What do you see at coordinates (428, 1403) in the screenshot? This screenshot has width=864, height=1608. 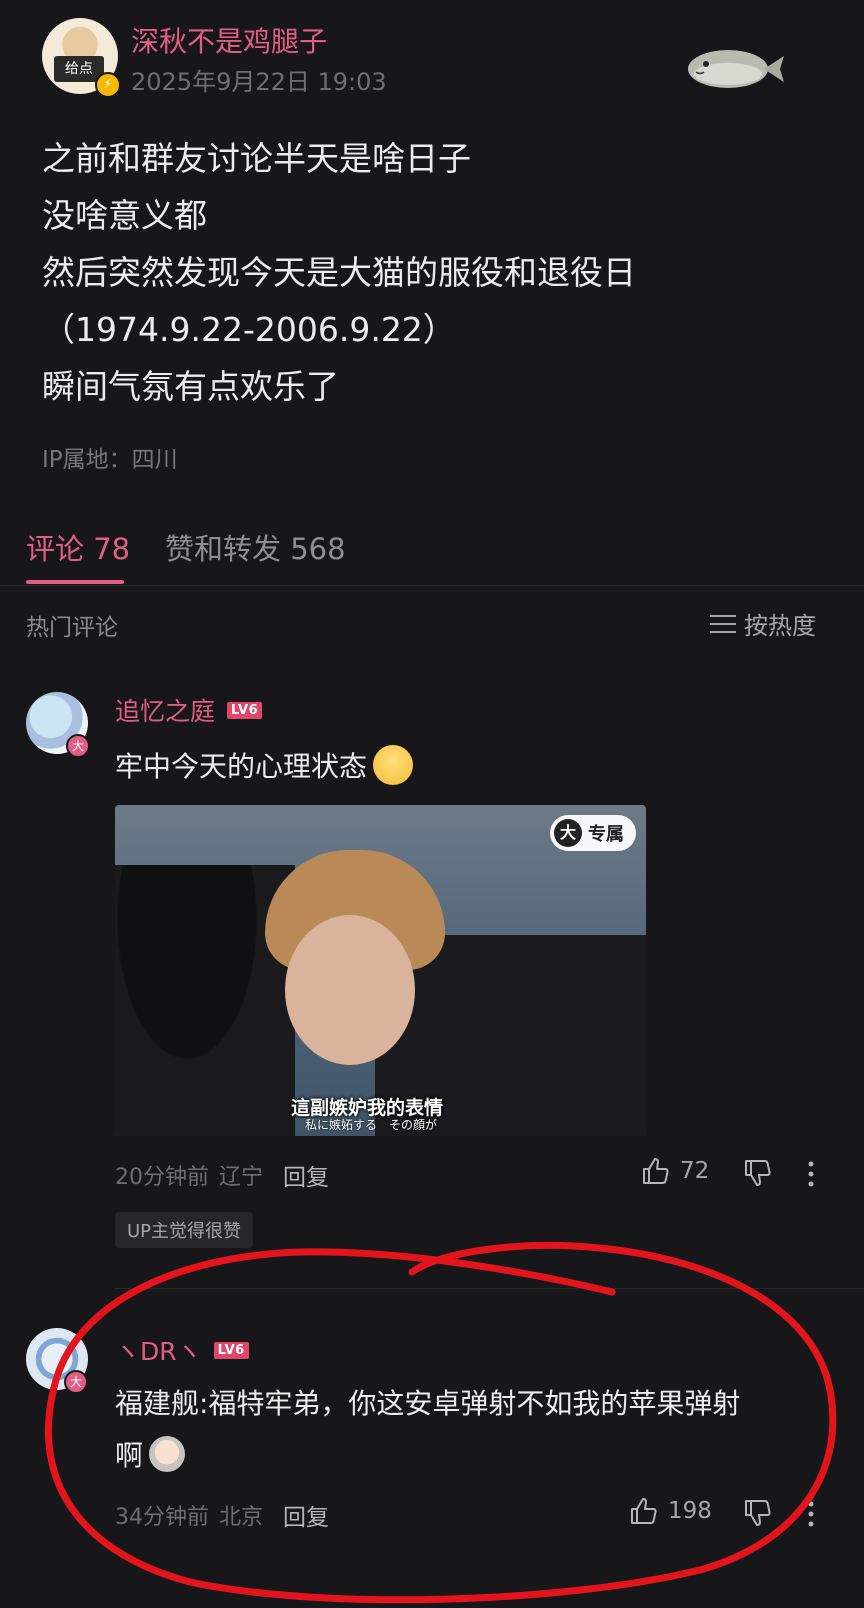 I see `comment-text-line: 福建舰:福特牢弟，你这安卓弹射不如我的苹果弹射` at bounding box center [428, 1403].